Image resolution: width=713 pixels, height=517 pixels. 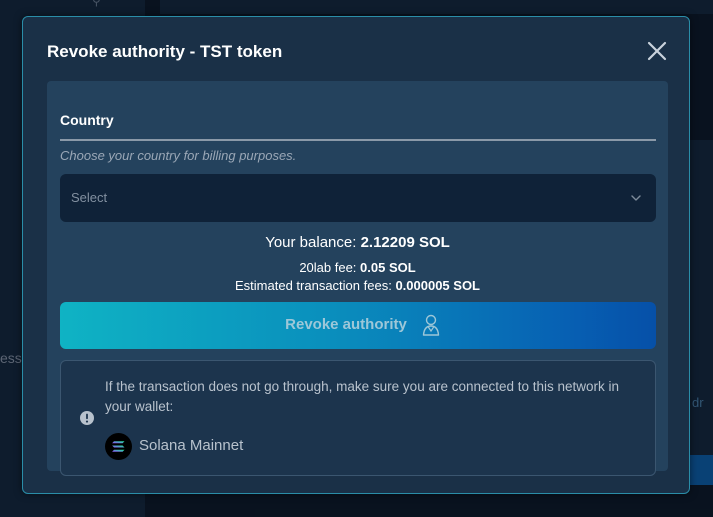 I want to click on revoke-button-label: Revoke authority, so click(x=346, y=324).